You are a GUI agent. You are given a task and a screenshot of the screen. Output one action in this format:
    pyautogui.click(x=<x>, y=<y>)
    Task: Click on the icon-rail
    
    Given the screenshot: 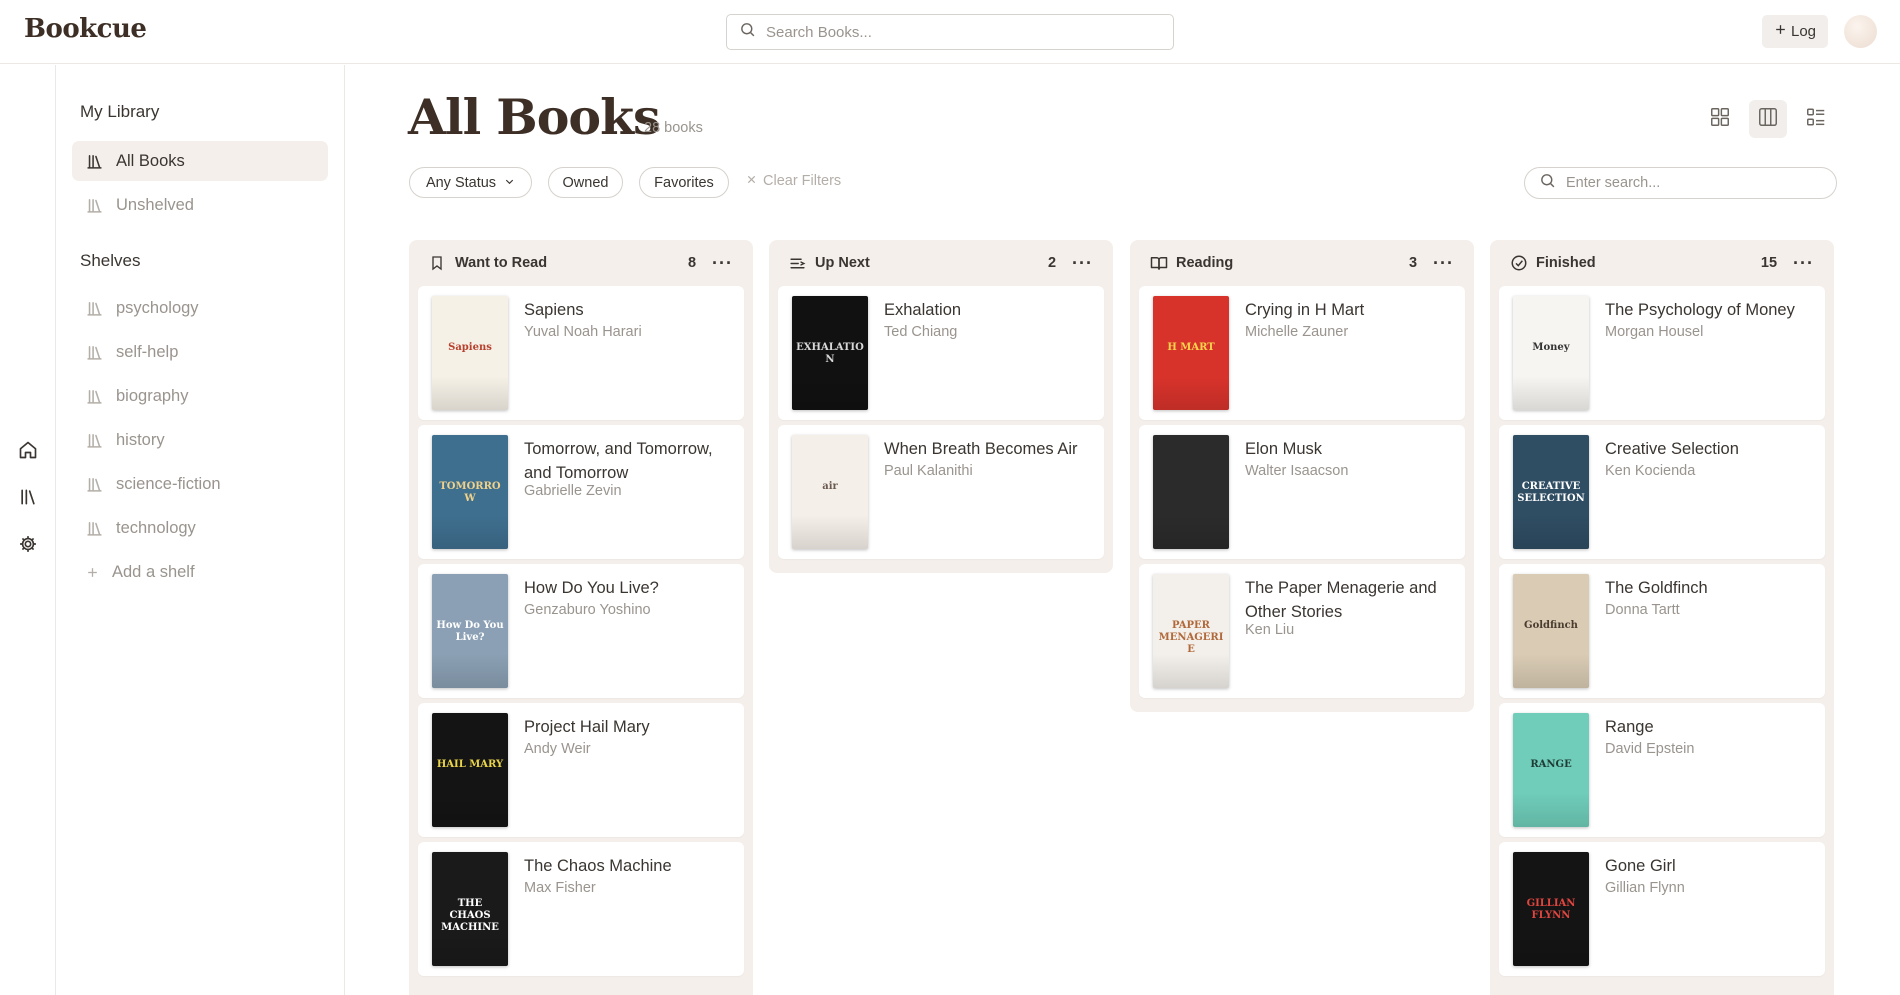 What is the action you would take?
    pyautogui.click(x=28, y=530)
    